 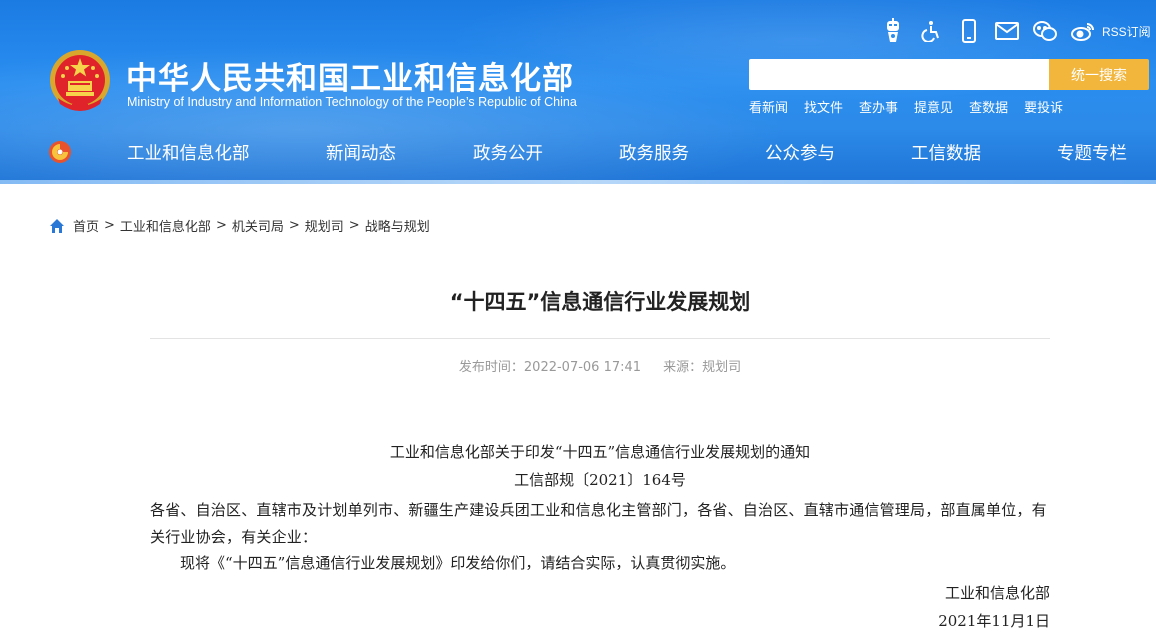 I want to click on title-divider, so click(x=600, y=338).